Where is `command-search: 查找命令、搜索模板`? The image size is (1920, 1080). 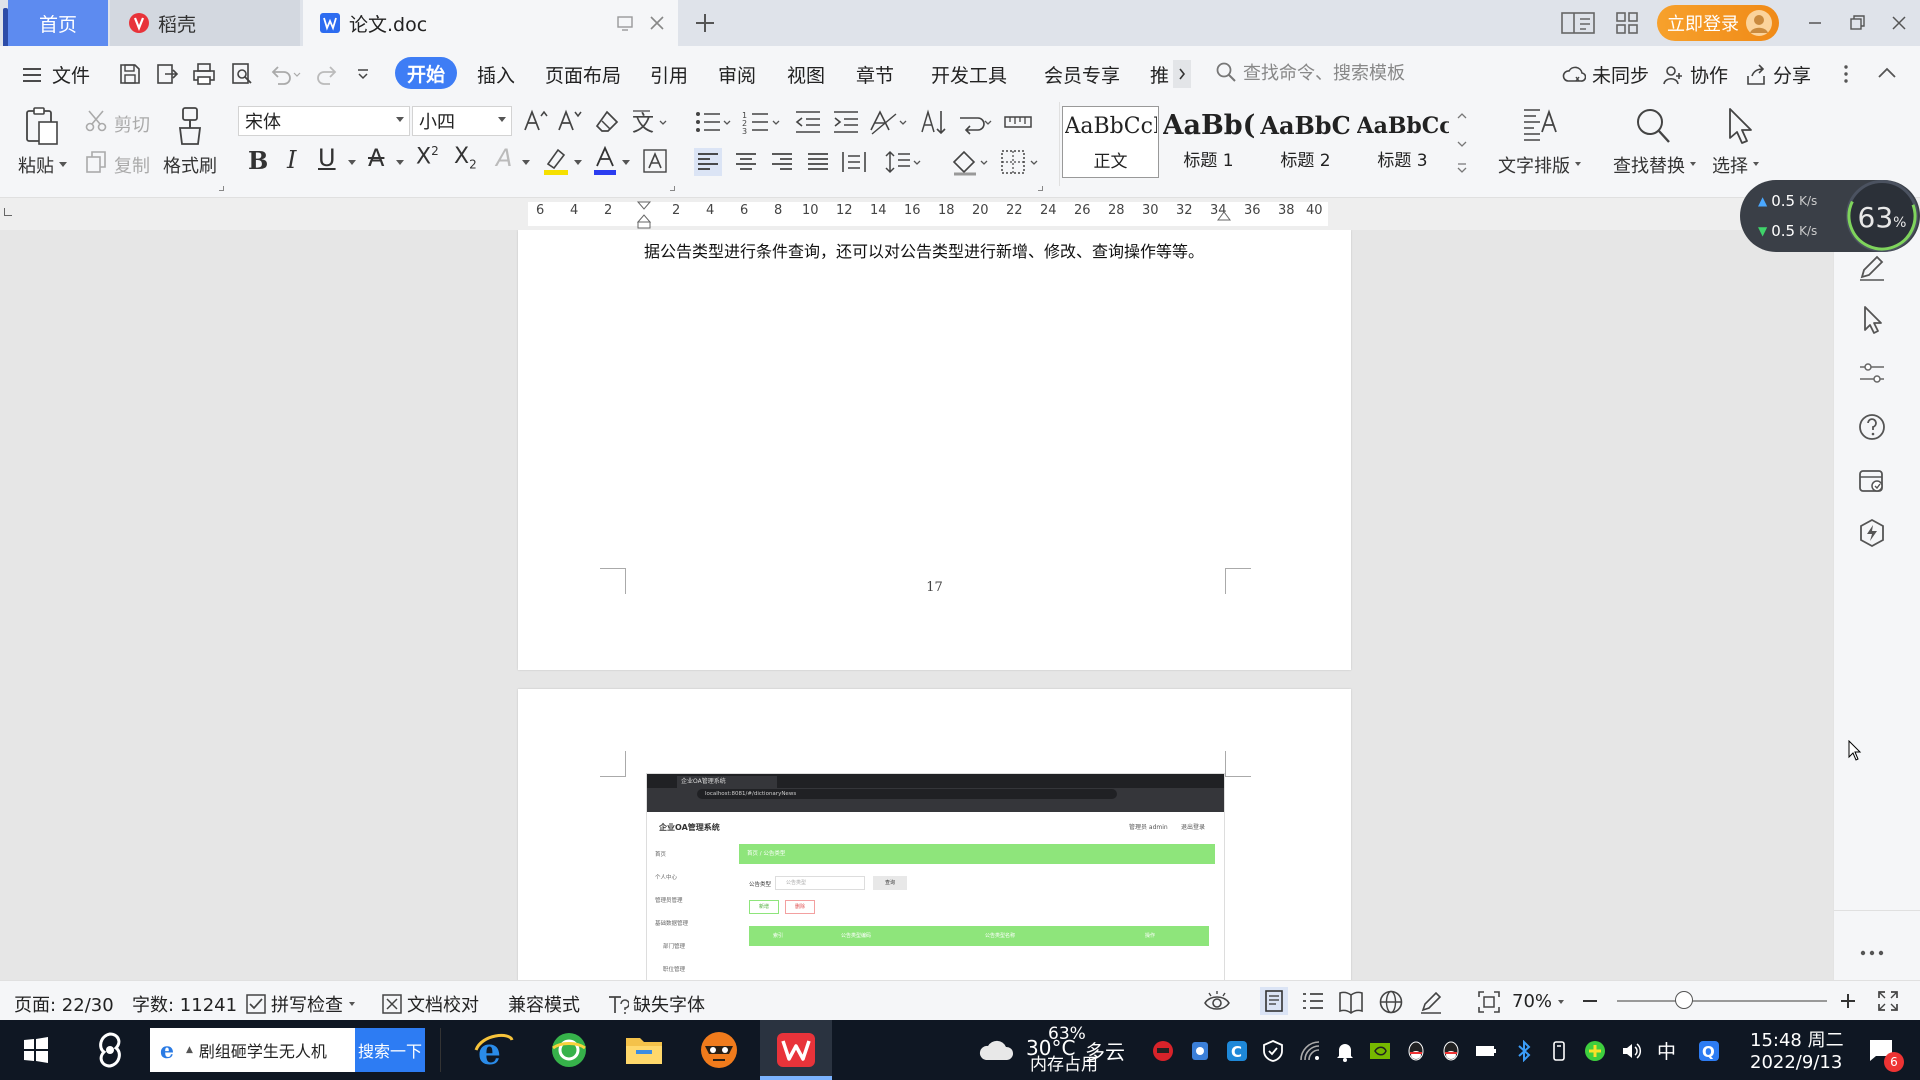 command-search: 查找命令、搜索模板 is located at coordinates (1310, 72).